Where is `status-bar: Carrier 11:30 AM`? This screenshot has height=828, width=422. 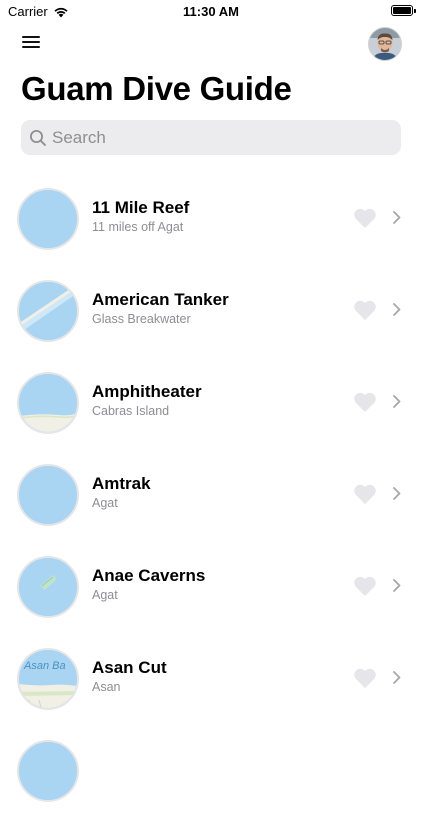
status-bar: Carrier 11:30 AM is located at coordinates (211, 12).